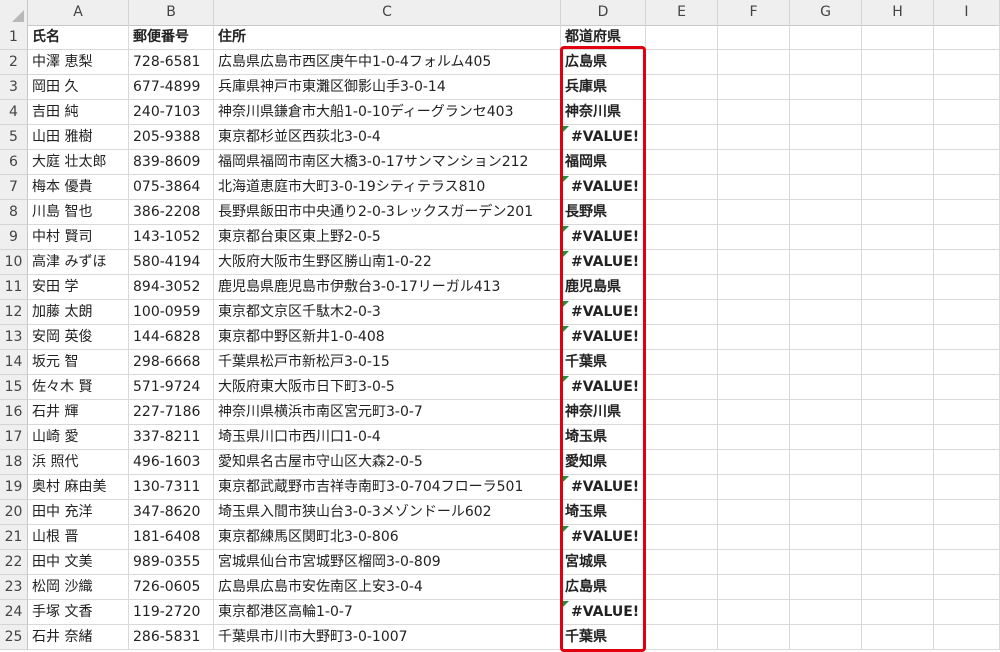  What do you see at coordinates (78, 512) in the screenshot?
I see `cell-name: 田中 充洋` at bounding box center [78, 512].